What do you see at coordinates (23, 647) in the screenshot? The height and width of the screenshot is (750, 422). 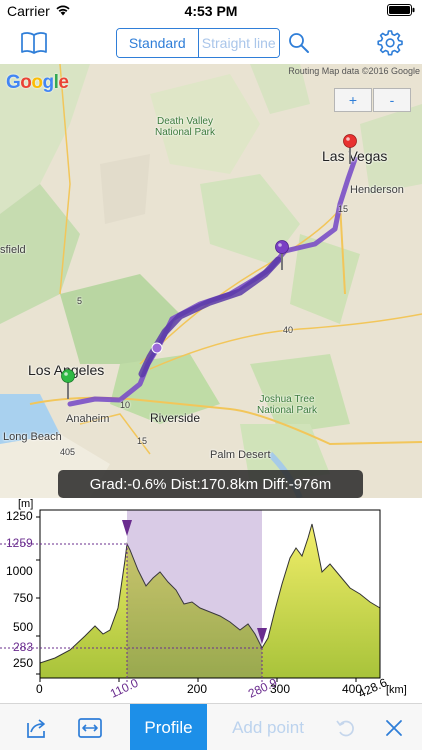 I see `y-marker-low: 283` at bounding box center [23, 647].